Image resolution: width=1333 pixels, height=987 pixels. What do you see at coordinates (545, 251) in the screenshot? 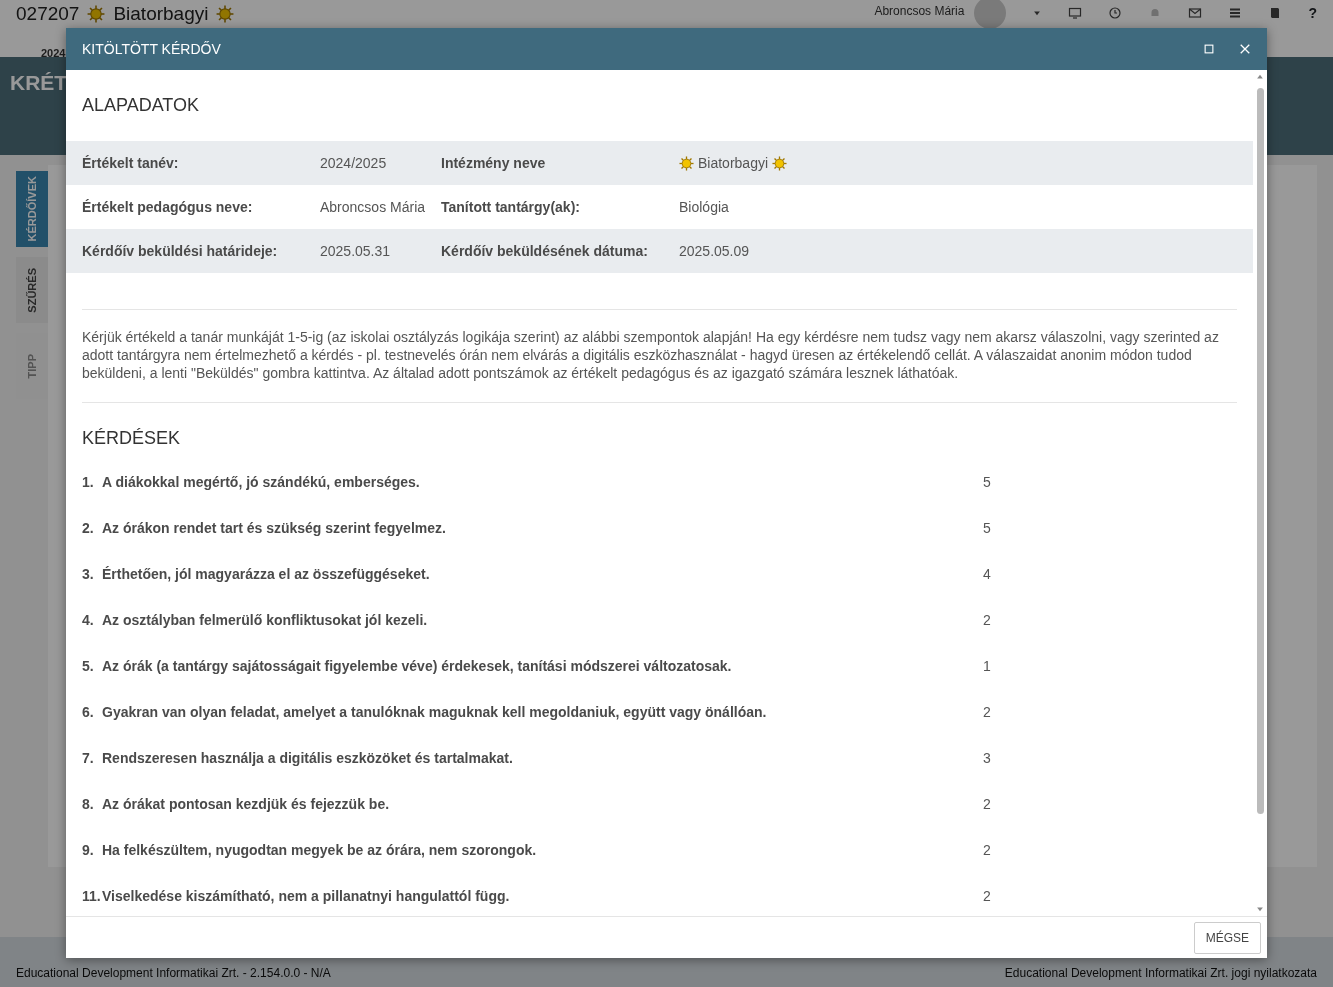
I see `field-label: Kérdőív beküldésének dátuma:` at bounding box center [545, 251].